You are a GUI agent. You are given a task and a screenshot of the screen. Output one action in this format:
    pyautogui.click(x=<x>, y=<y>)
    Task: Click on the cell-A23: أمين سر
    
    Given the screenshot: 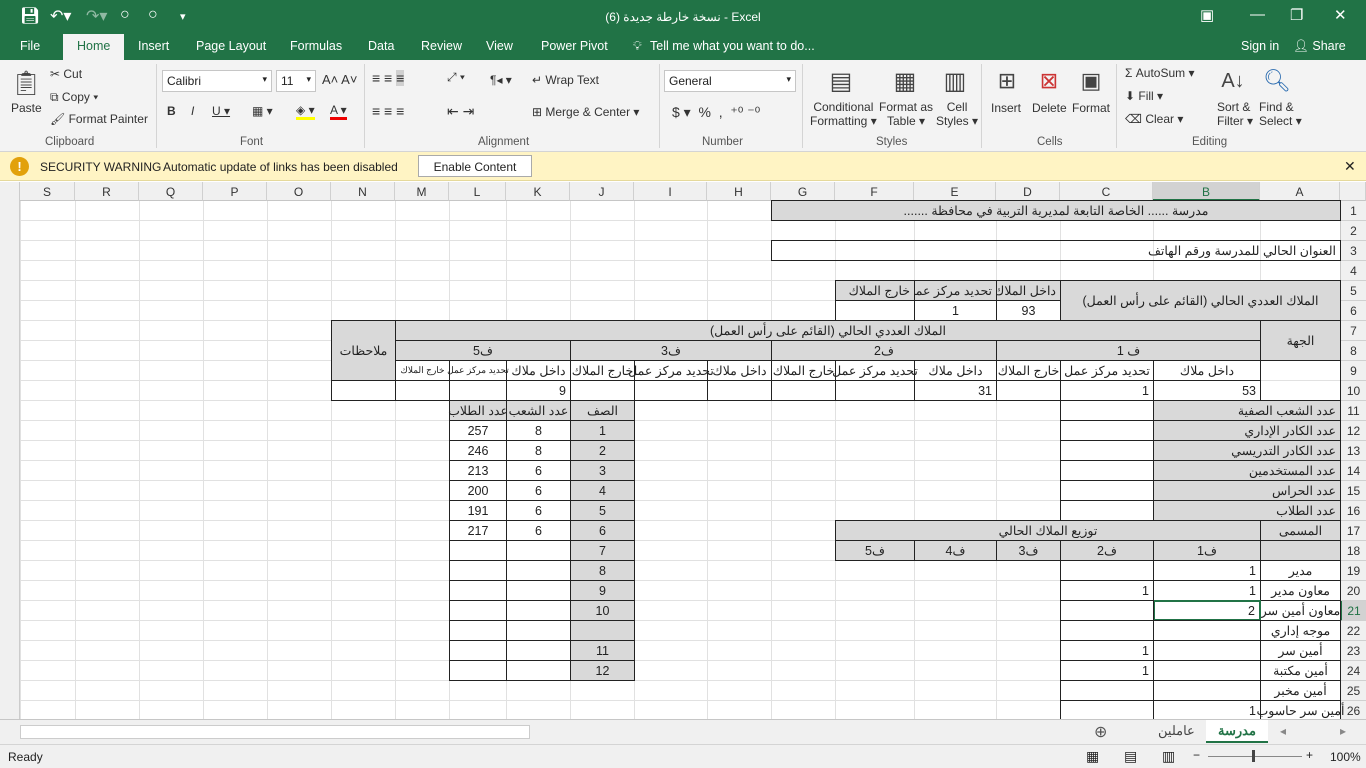 What is the action you would take?
    pyautogui.click(x=1300, y=650)
    